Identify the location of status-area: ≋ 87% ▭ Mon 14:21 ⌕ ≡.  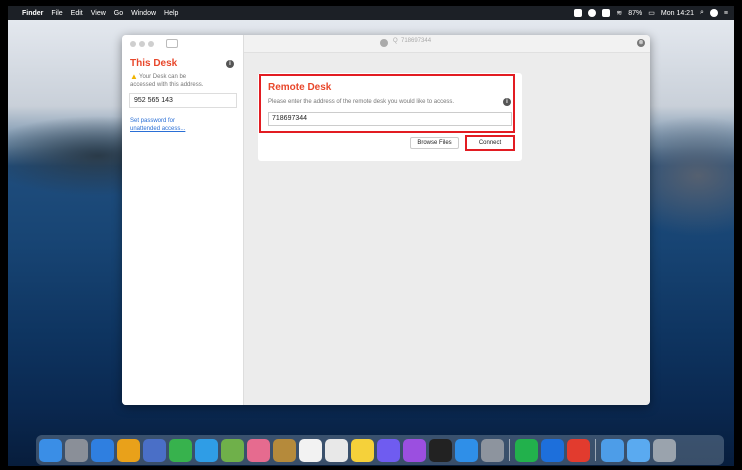
(651, 13).